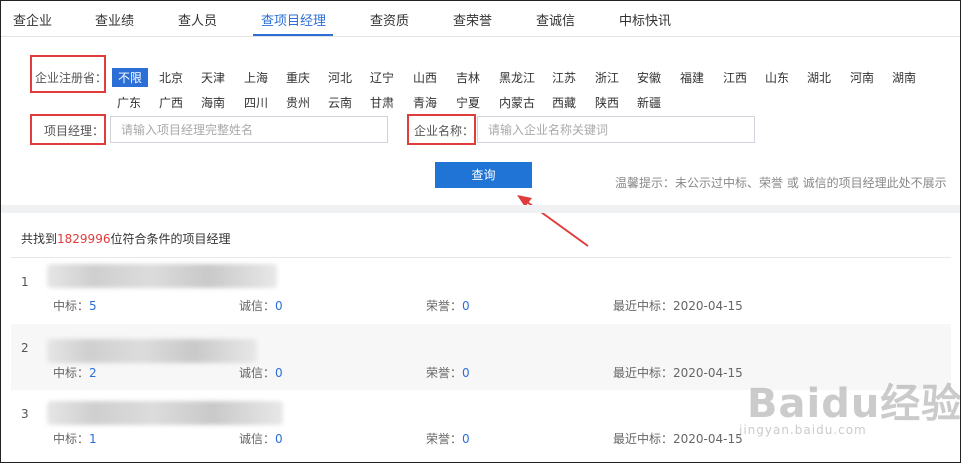  What do you see at coordinates (293, 35) in the screenshot?
I see `active-tab-indicator` at bounding box center [293, 35].